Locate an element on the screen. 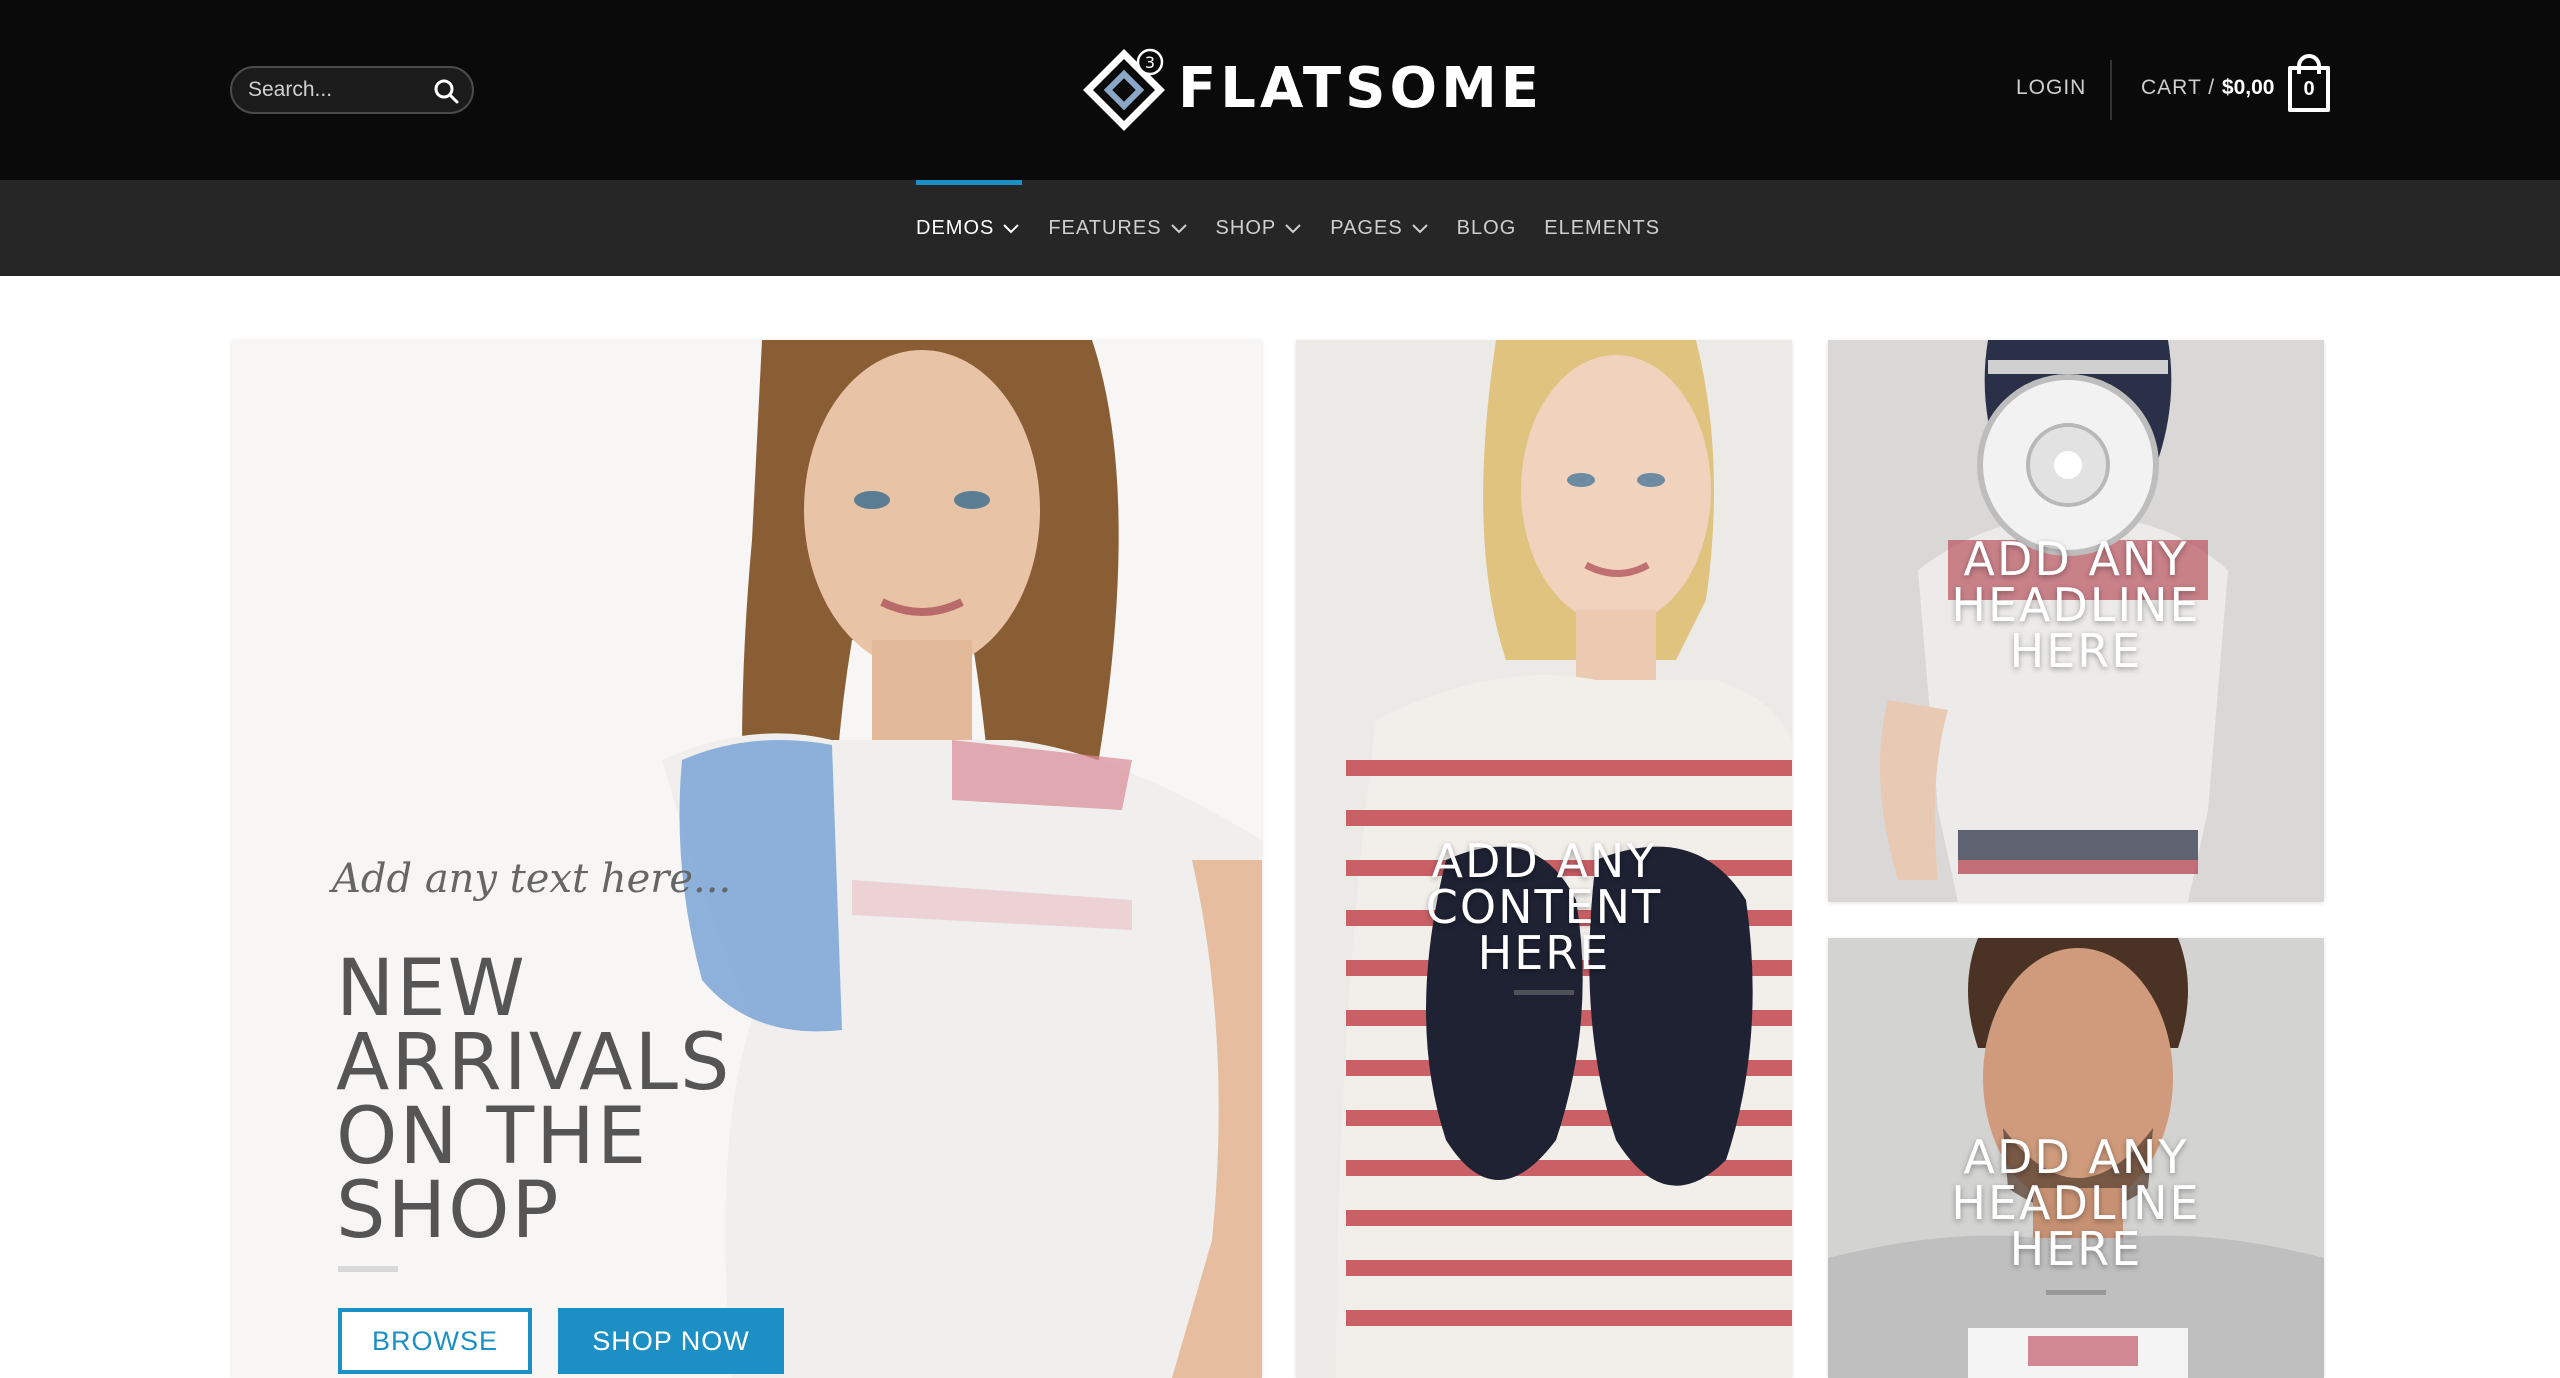 Image resolution: width=2560 pixels, height=1378 pixels. shop-now-button: SHOP NOW is located at coordinates (671, 1341).